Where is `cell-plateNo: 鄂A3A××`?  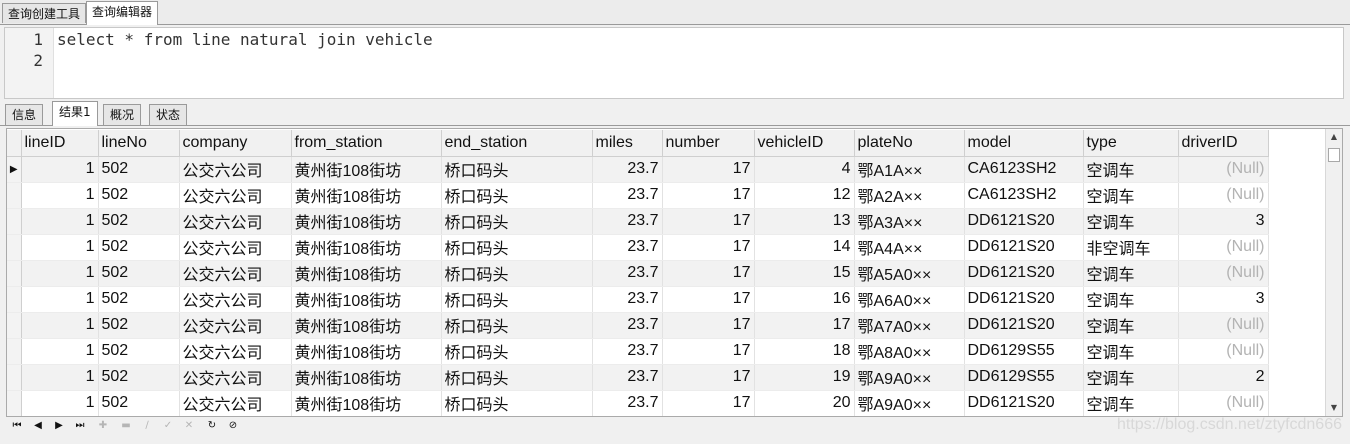
cell-plateNo: 鄂A3A×× is located at coordinates (909, 221).